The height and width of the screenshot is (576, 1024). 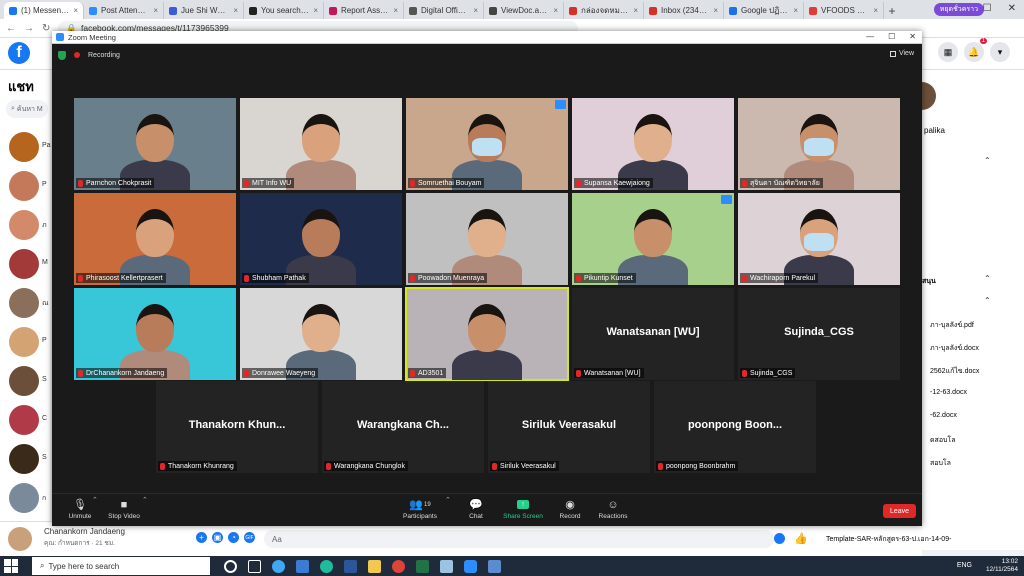 I want to click on message-input: Aa, so click(x=519, y=539).